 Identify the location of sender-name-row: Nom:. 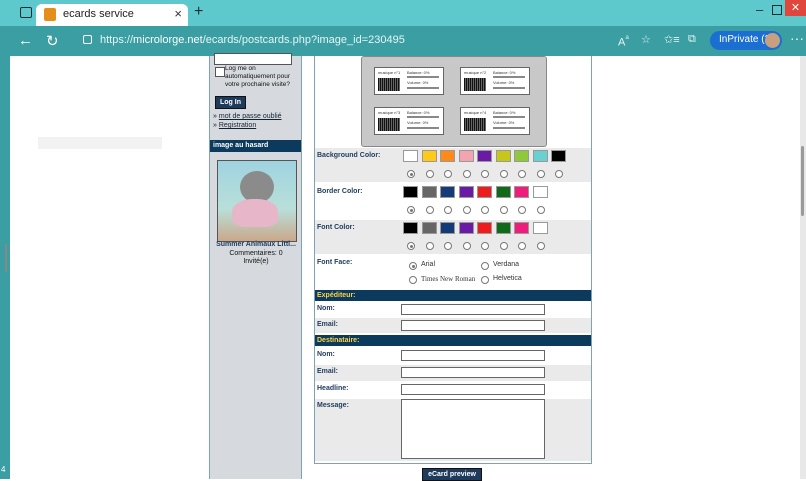
(453, 309).